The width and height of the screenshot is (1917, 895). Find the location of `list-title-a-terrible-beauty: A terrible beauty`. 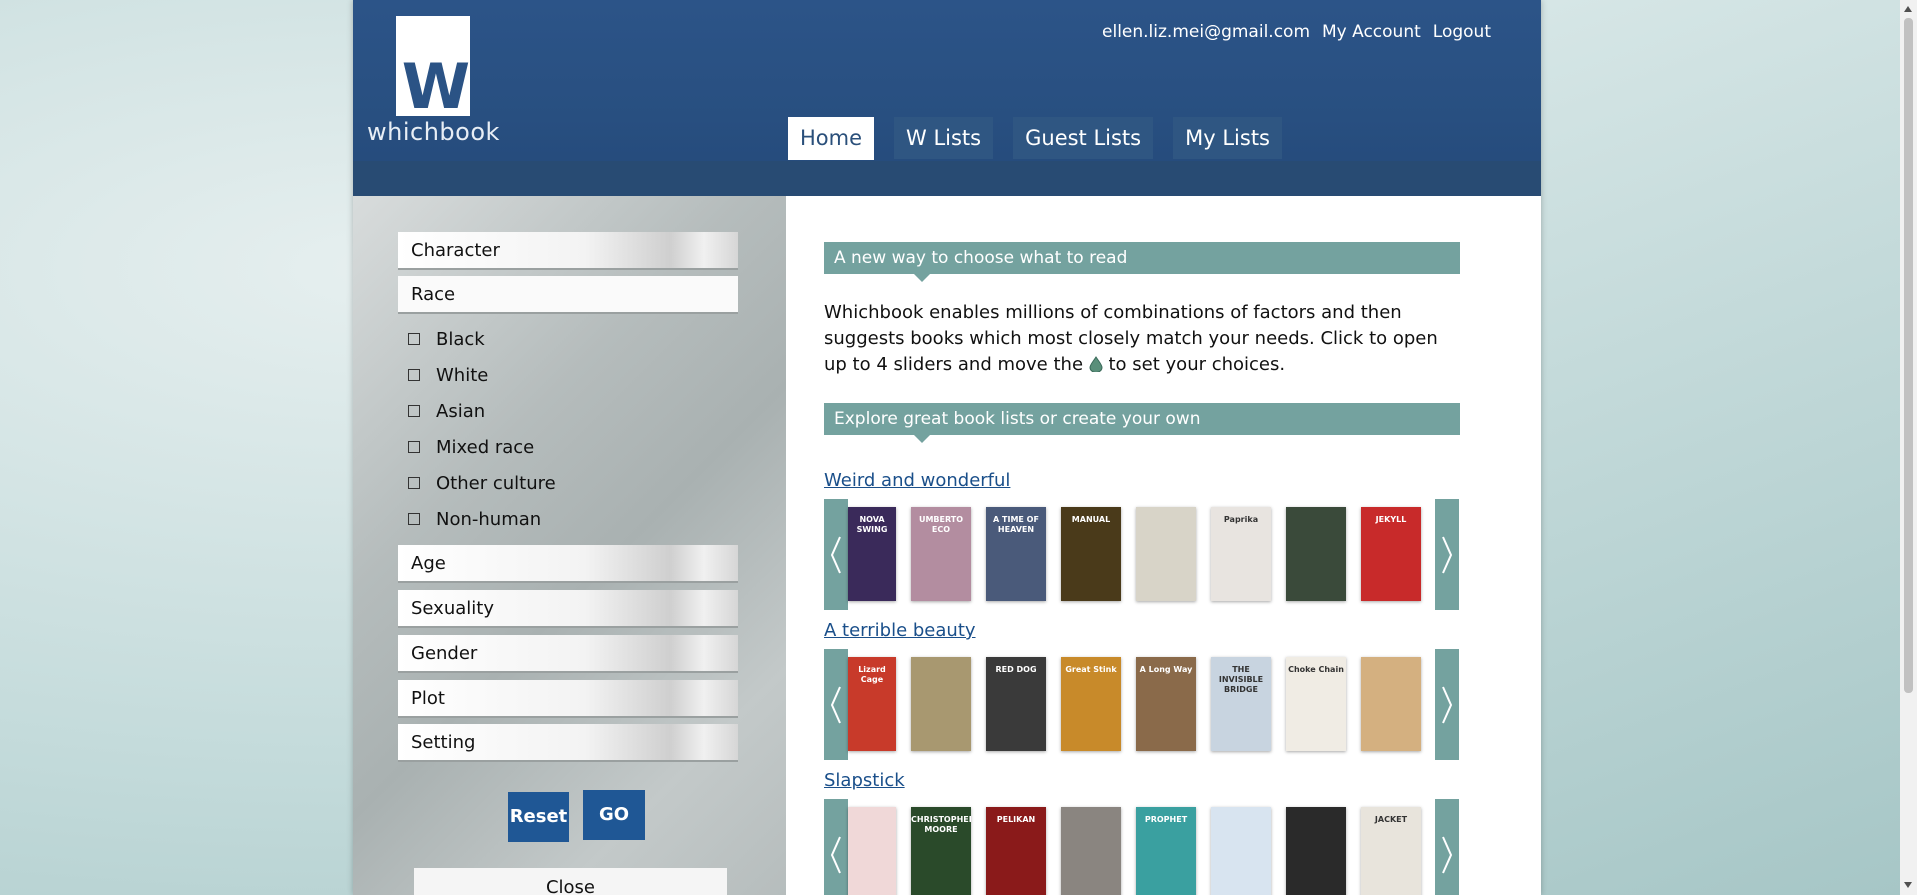

list-title-a-terrible-beauty: A terrible beauty is located at coordinates (900, 630).